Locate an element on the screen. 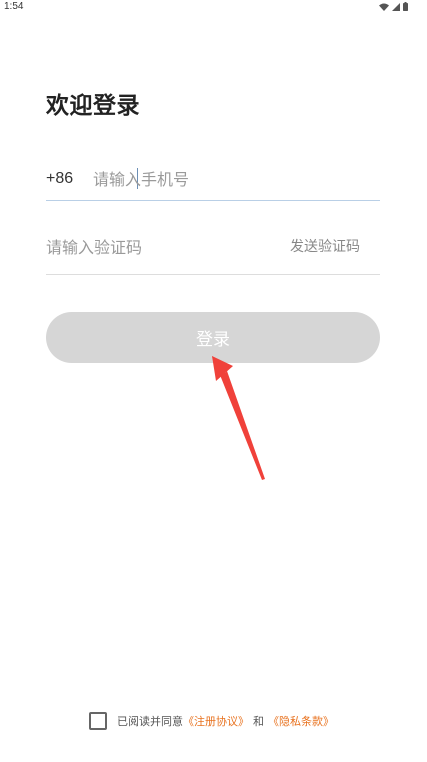  battery-icon is located at coordinates (405, 6).